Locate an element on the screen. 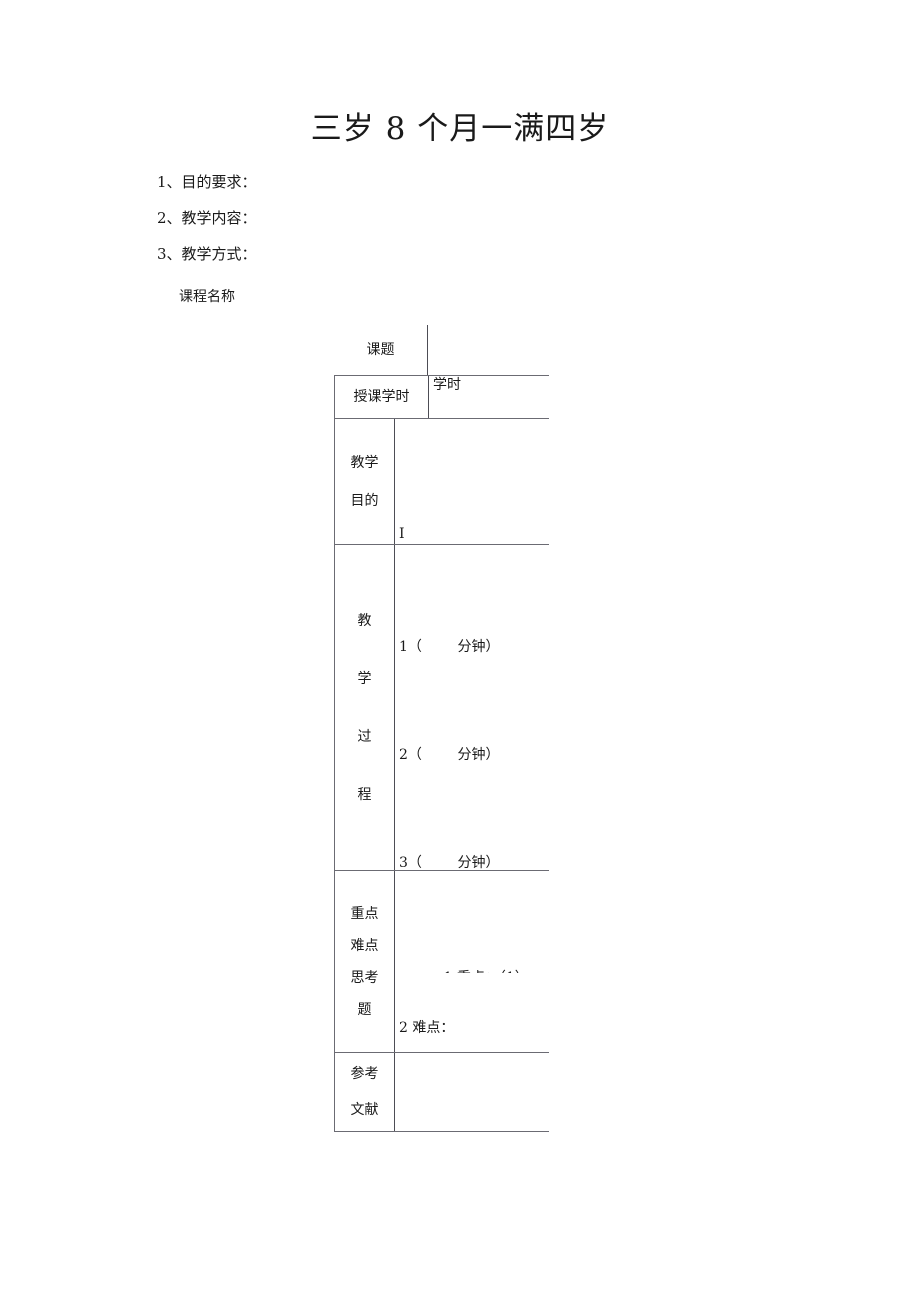 The width and height of the screenshot is (920, 1301). table-row-topic-label: 课题 is located at coordinates (381, 350).